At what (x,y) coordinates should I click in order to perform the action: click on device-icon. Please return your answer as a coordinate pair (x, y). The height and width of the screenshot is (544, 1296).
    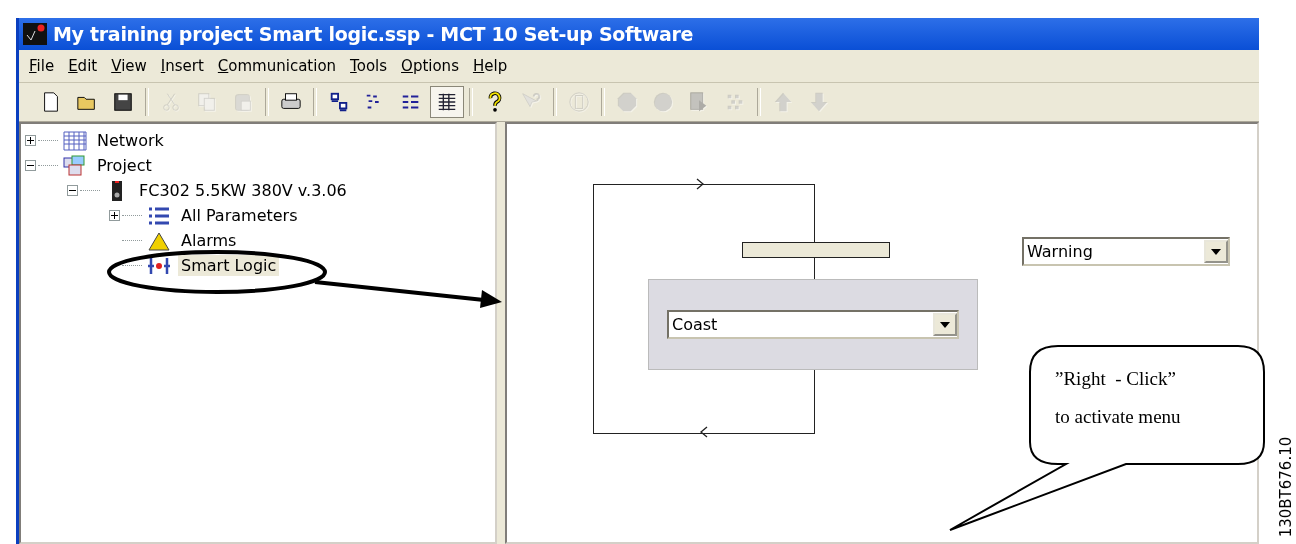
    Looking at the image, I should click on (579, 102).